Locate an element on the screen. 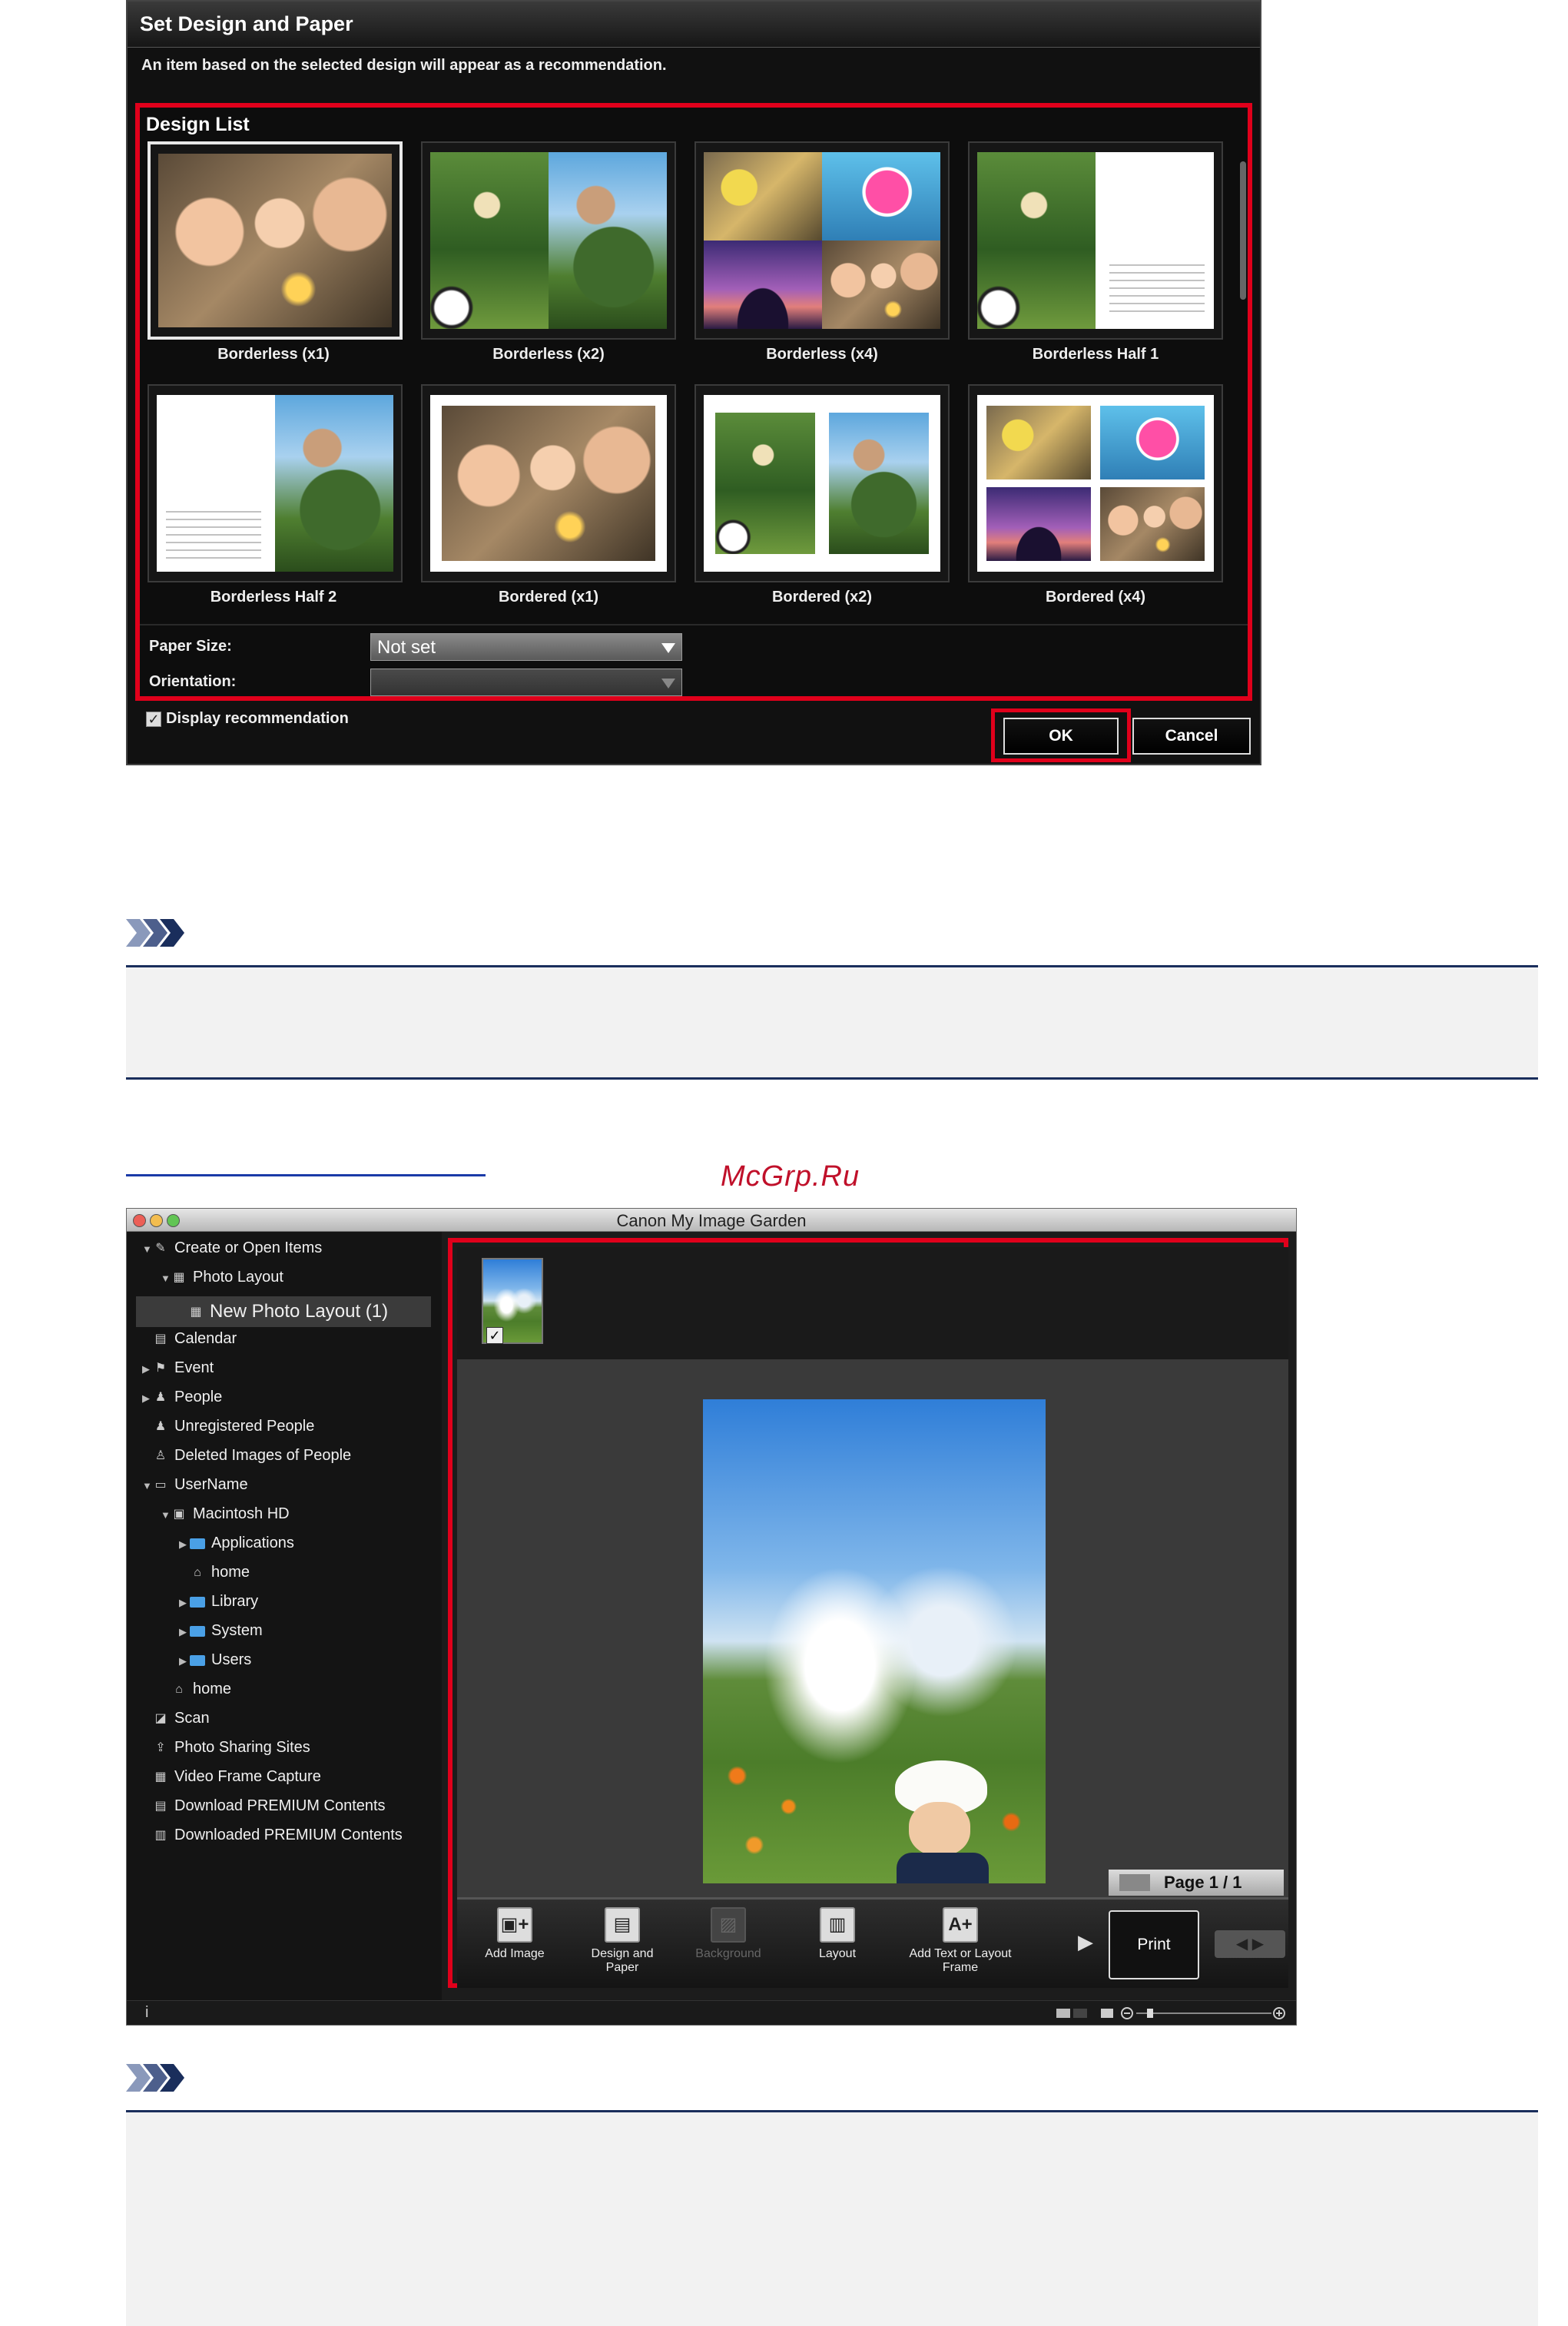  layout-icon: ▥ is located at coordinates (838, 1925).